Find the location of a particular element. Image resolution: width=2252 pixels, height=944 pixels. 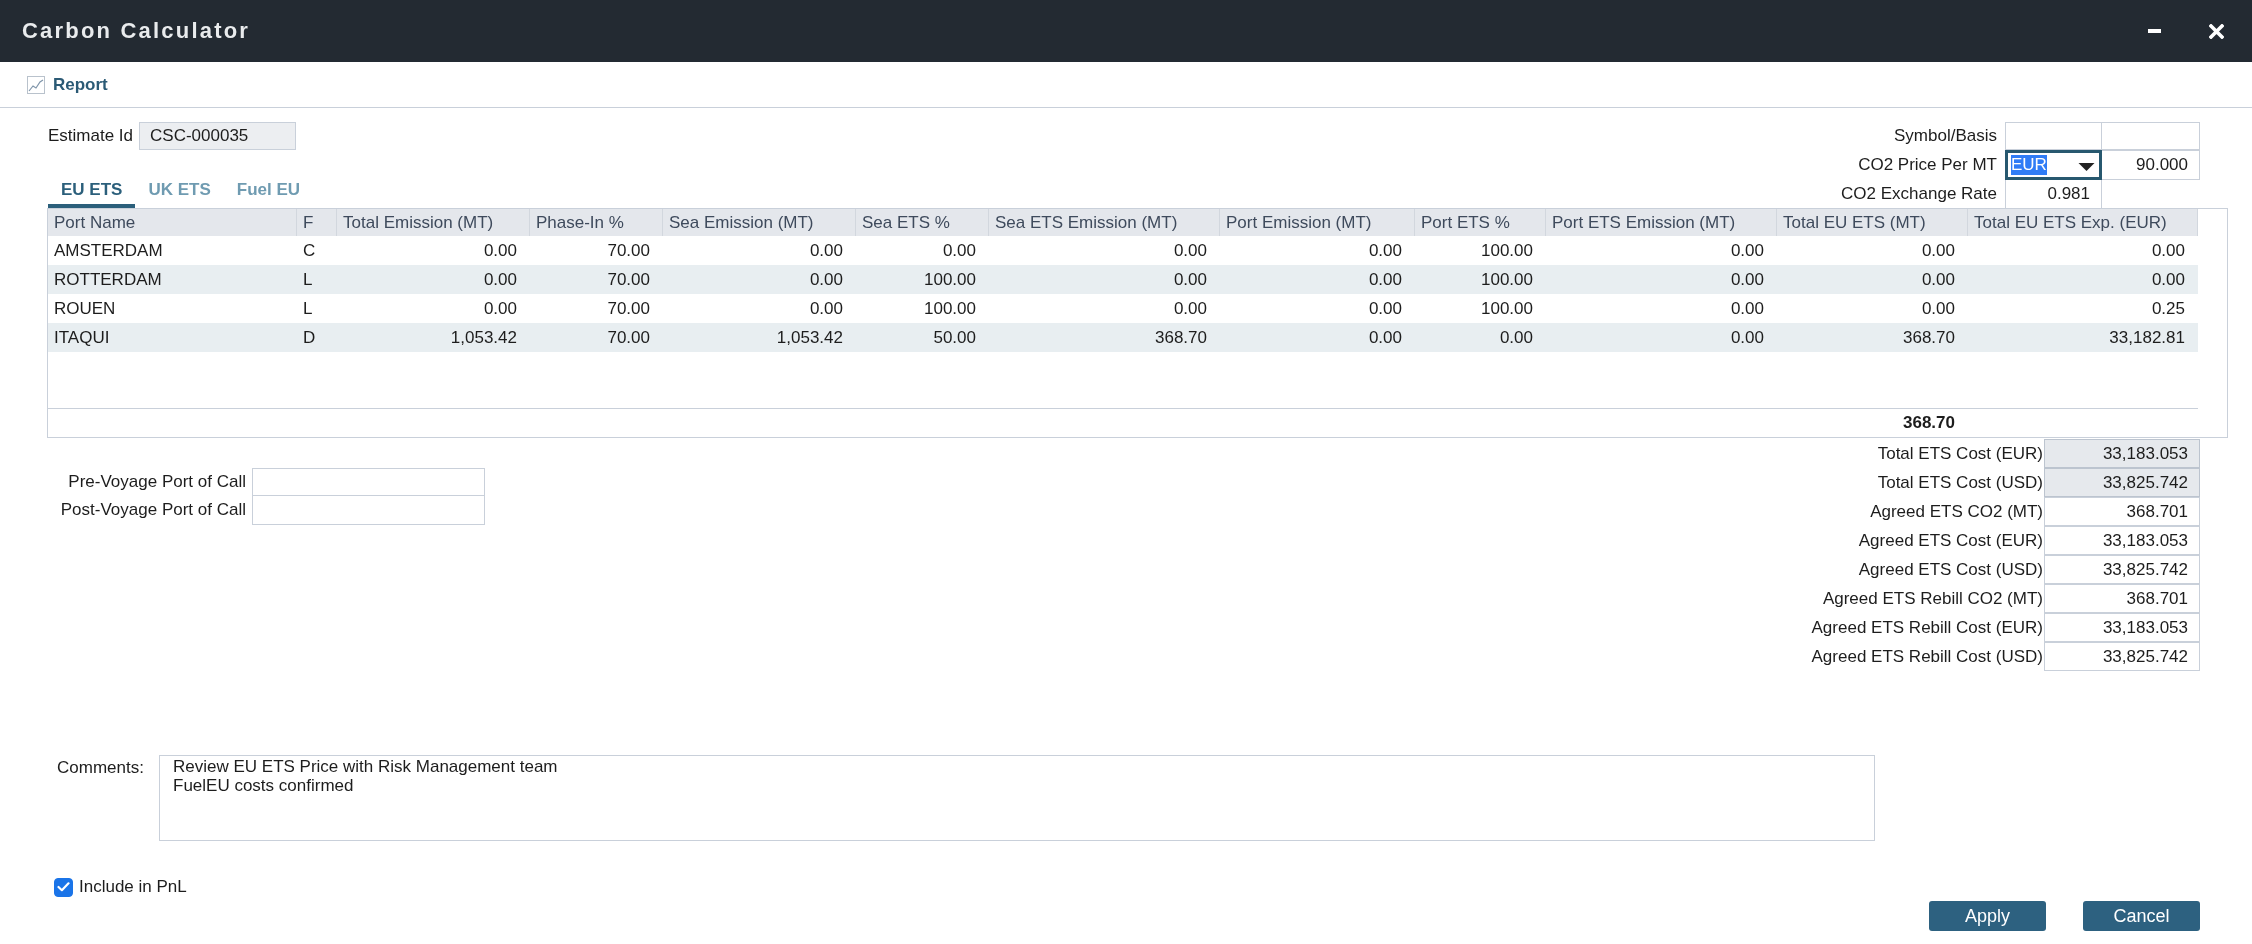

table-row: AMSTERDAM C 0.00 70.00 0.00 0.00 0.00 0.00 100.00 0.00 0.00 0.00 is located at coordinates (1123, 250).